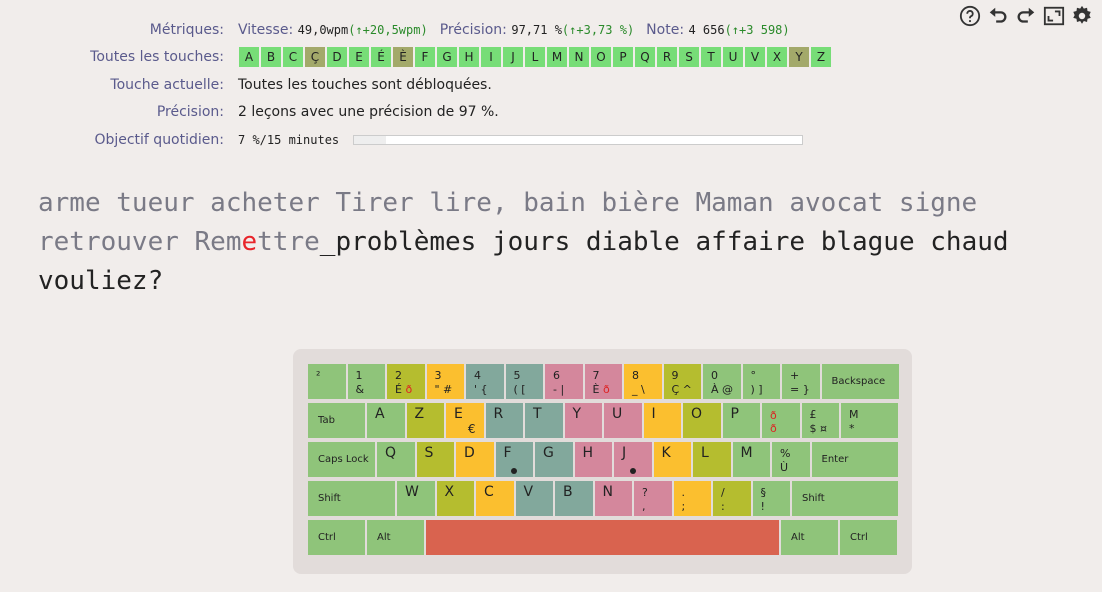 This screenshot has height=592, width=1102. I want to click on key-row2-4: R, so click(504, 420).